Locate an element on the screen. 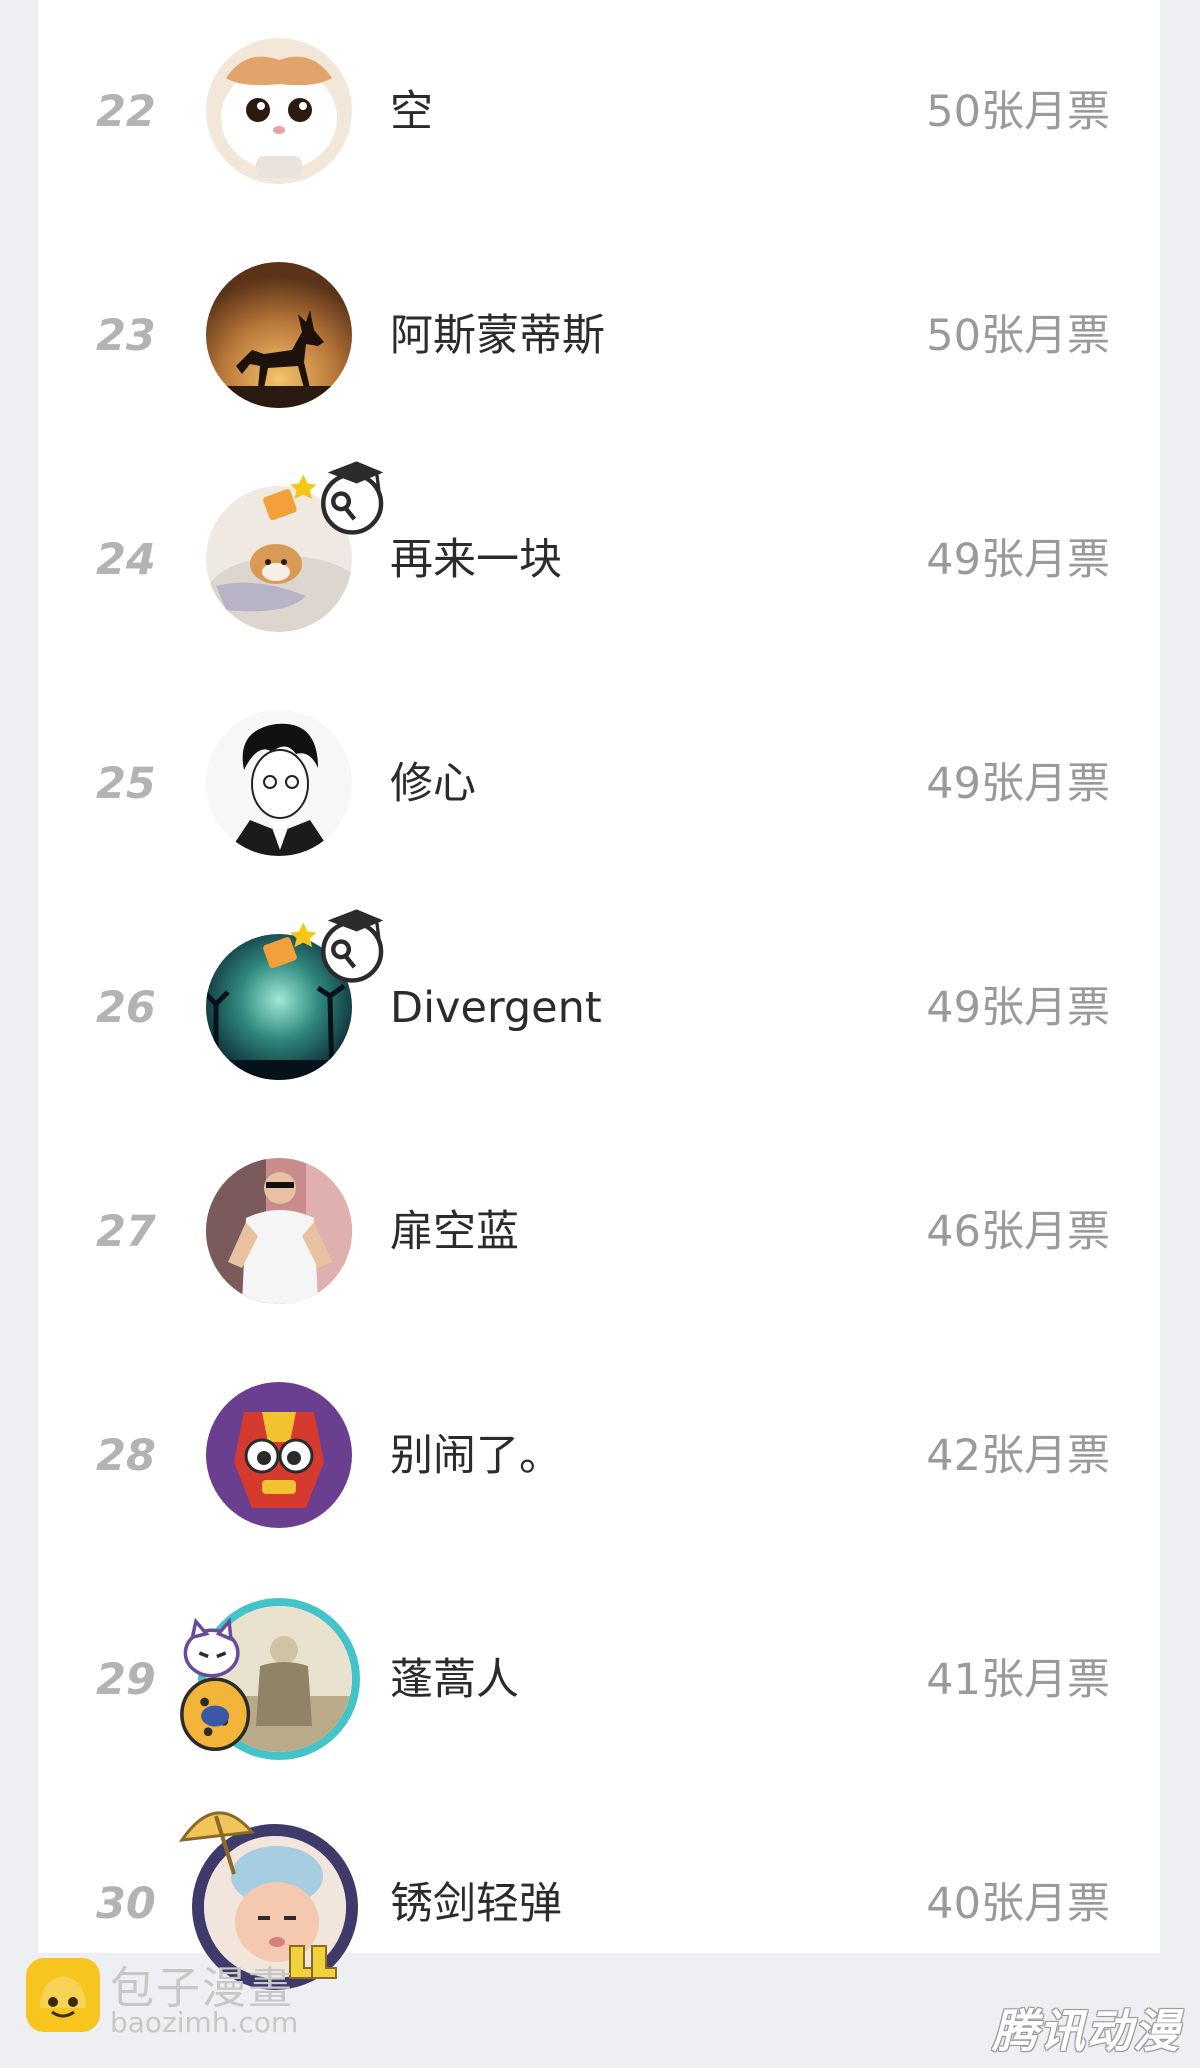 Image resolution: width=1200 pixels, height=2068 pixels. watermark-site-url: baozimh.com is located at coordinates (204, 2022).